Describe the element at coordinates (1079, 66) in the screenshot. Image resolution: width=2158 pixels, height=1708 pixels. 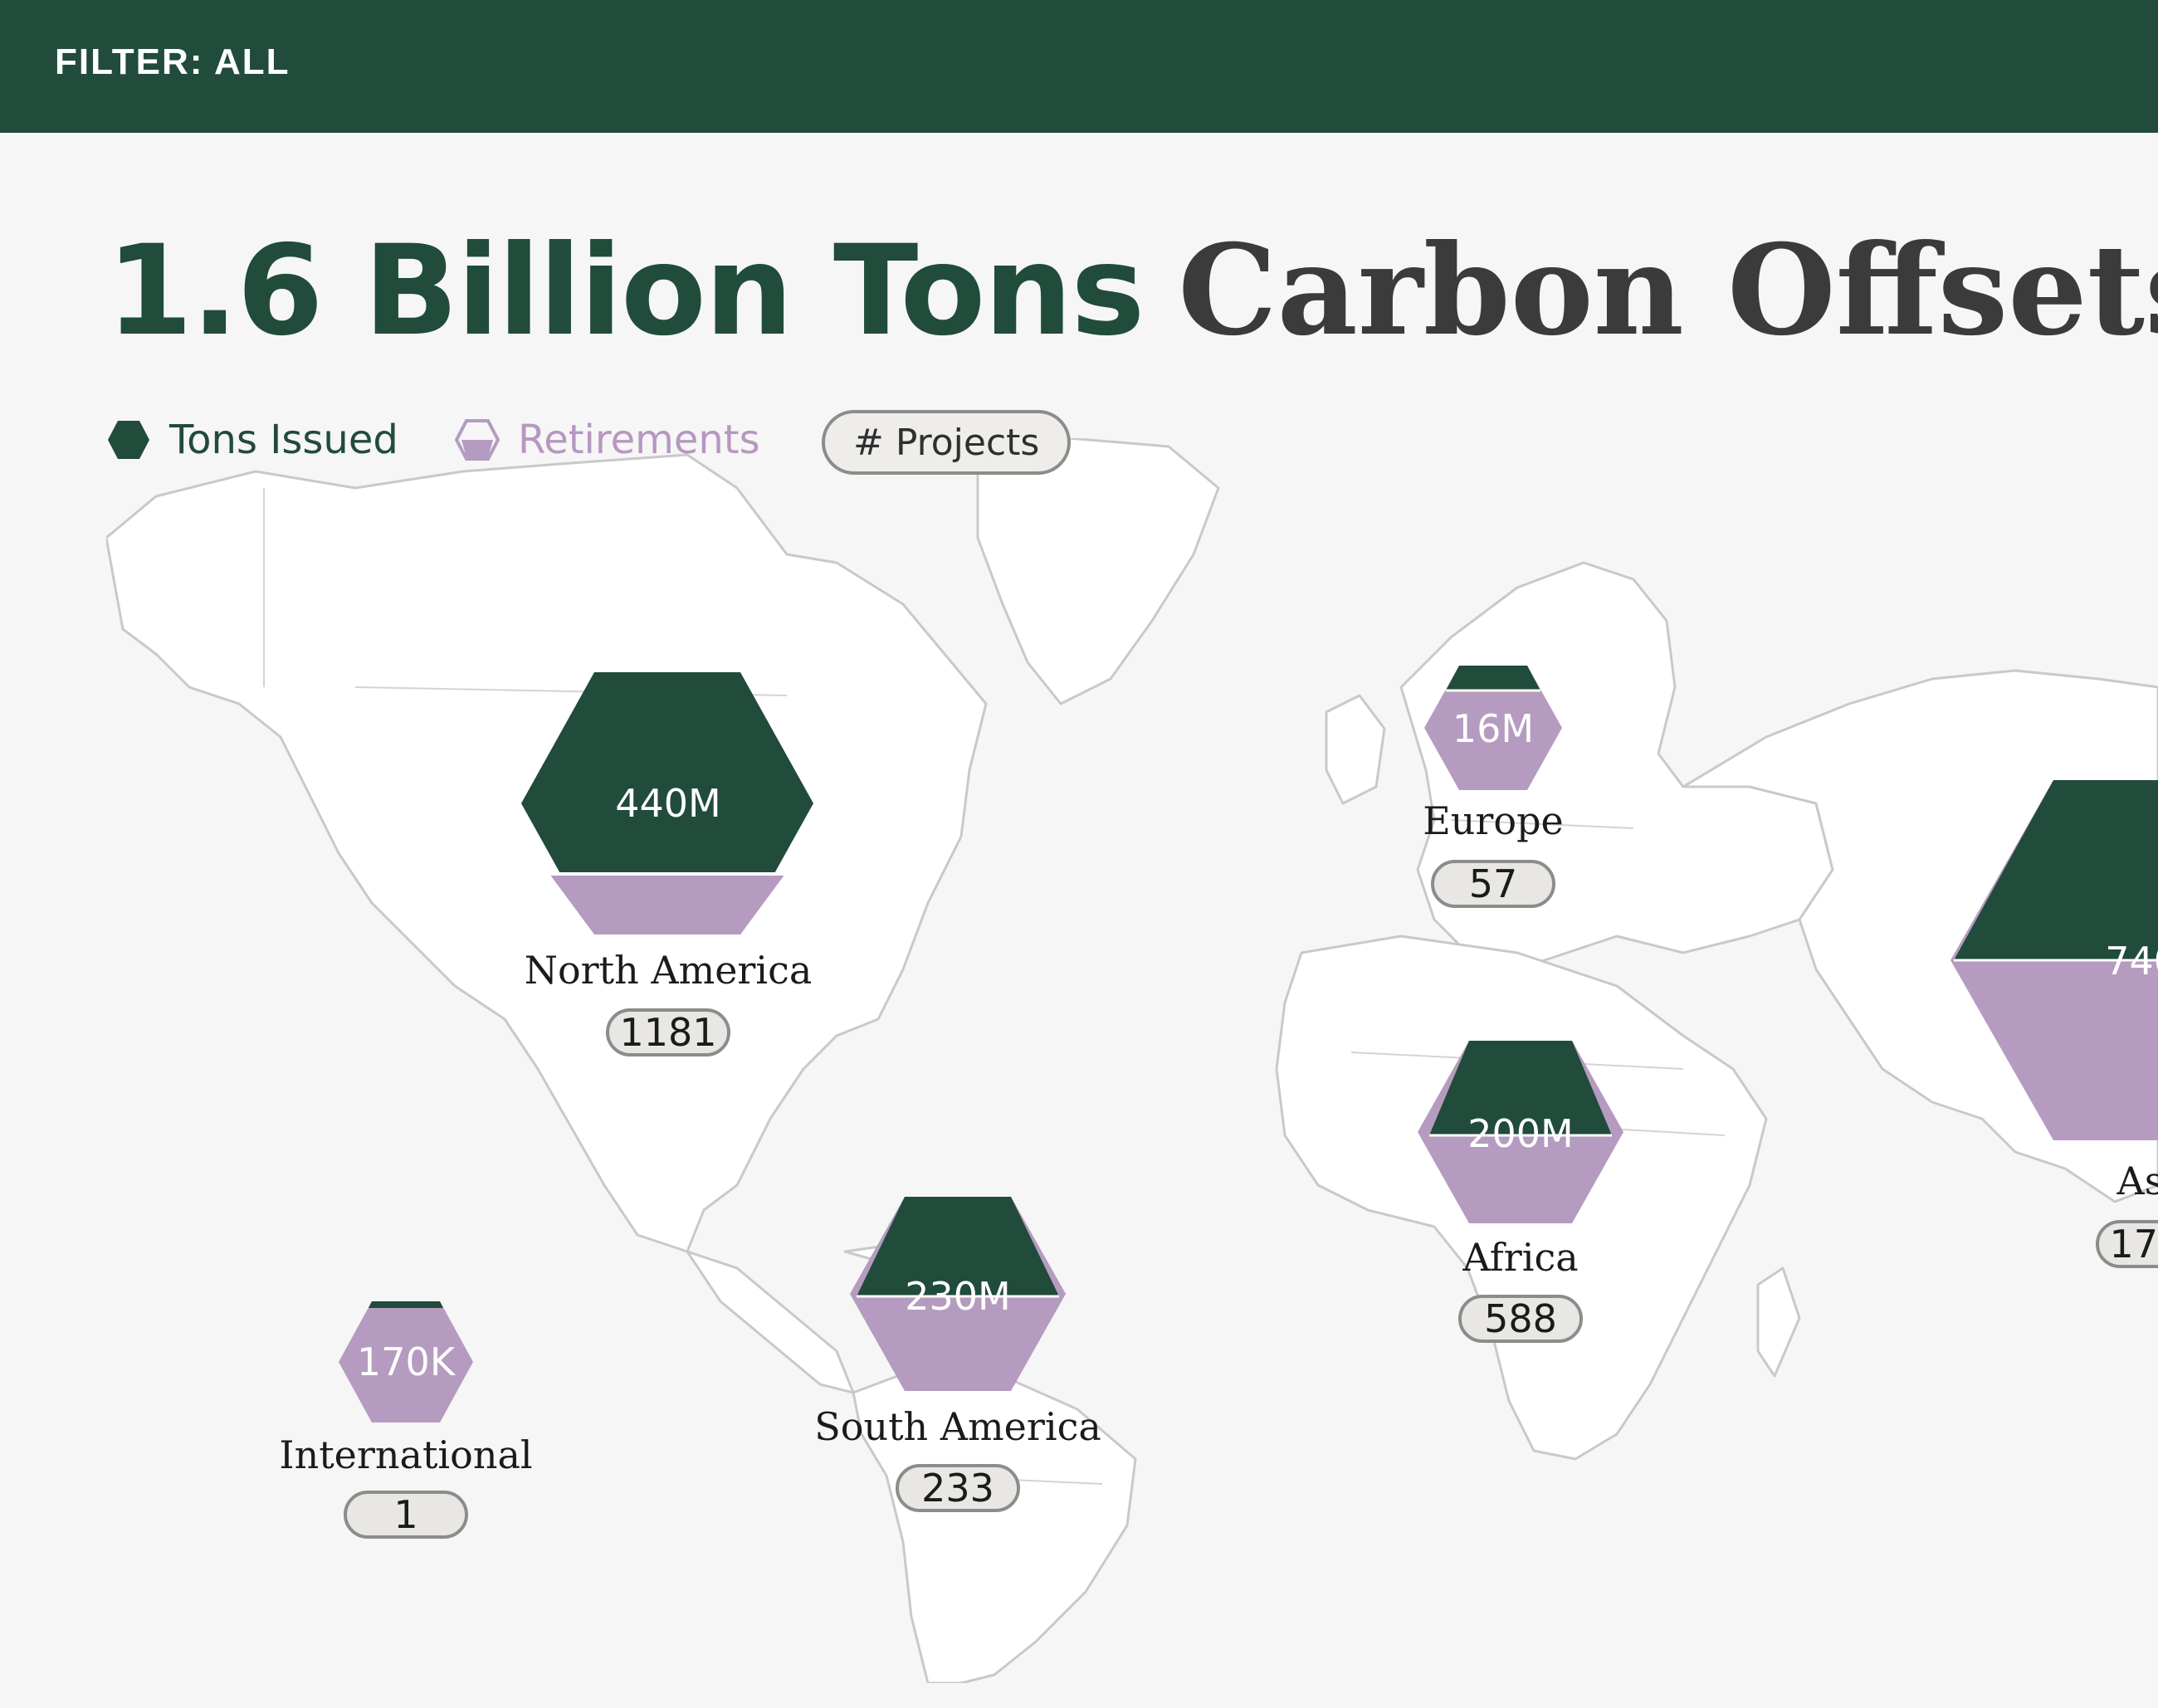
I see `top-bar: FILTER: ALL` at that location.